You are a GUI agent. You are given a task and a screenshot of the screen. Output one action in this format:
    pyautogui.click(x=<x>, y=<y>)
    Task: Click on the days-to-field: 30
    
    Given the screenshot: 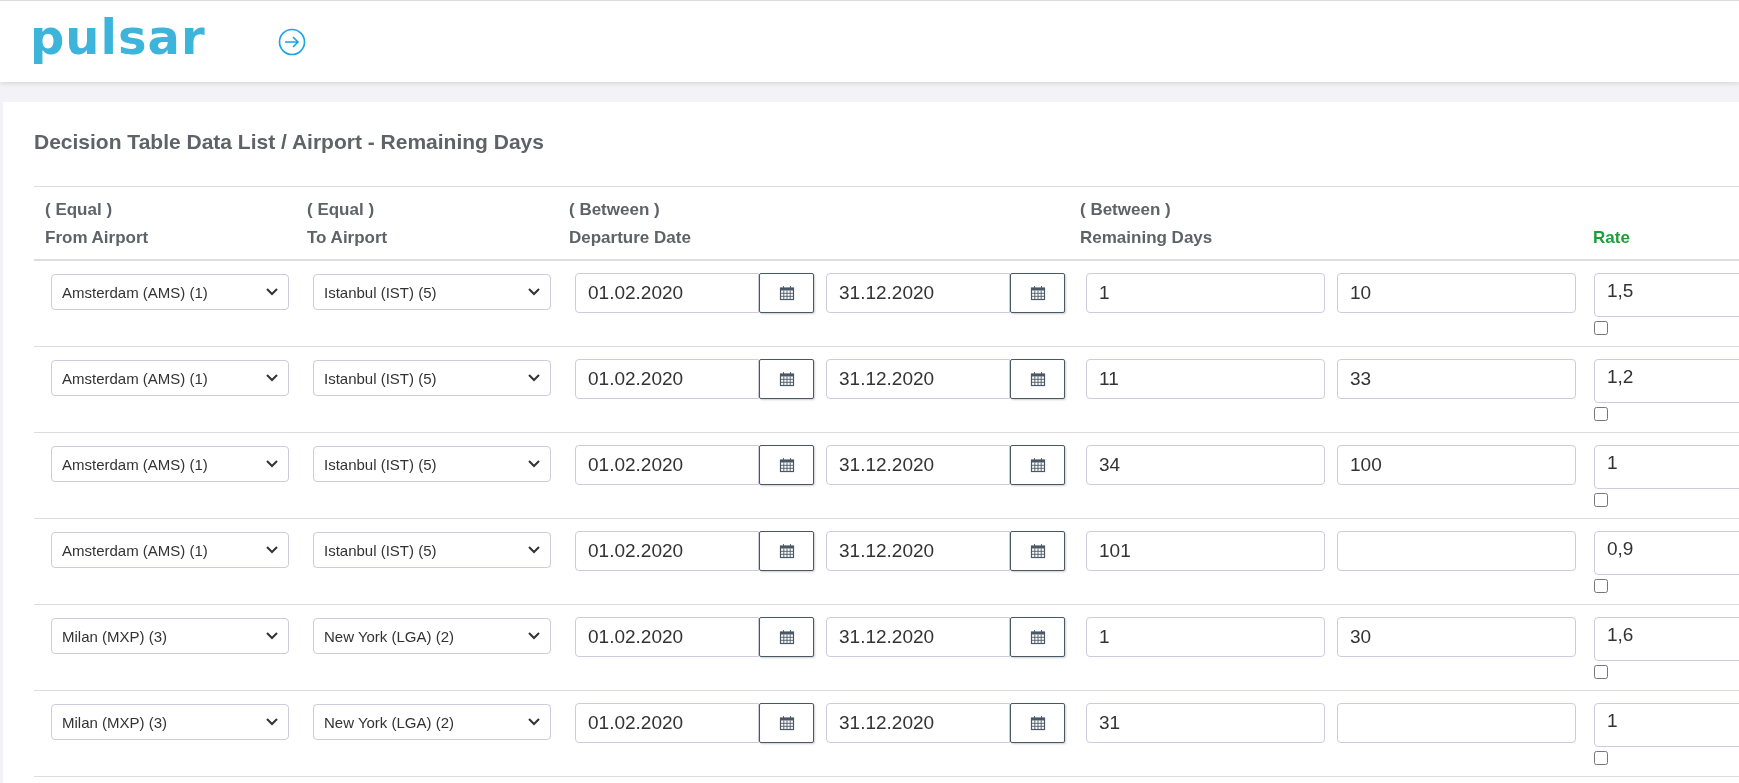 What is the action you would take?
    pyautogui.click(x=1456, y=637)
    